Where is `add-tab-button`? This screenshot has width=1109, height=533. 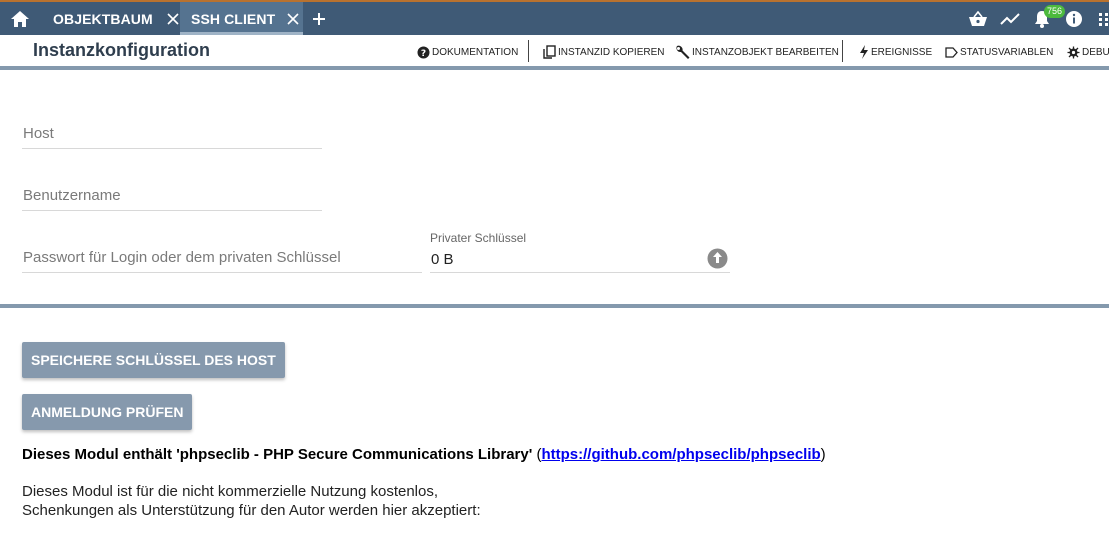
add-tab-button is located at coordinates (319, 18).